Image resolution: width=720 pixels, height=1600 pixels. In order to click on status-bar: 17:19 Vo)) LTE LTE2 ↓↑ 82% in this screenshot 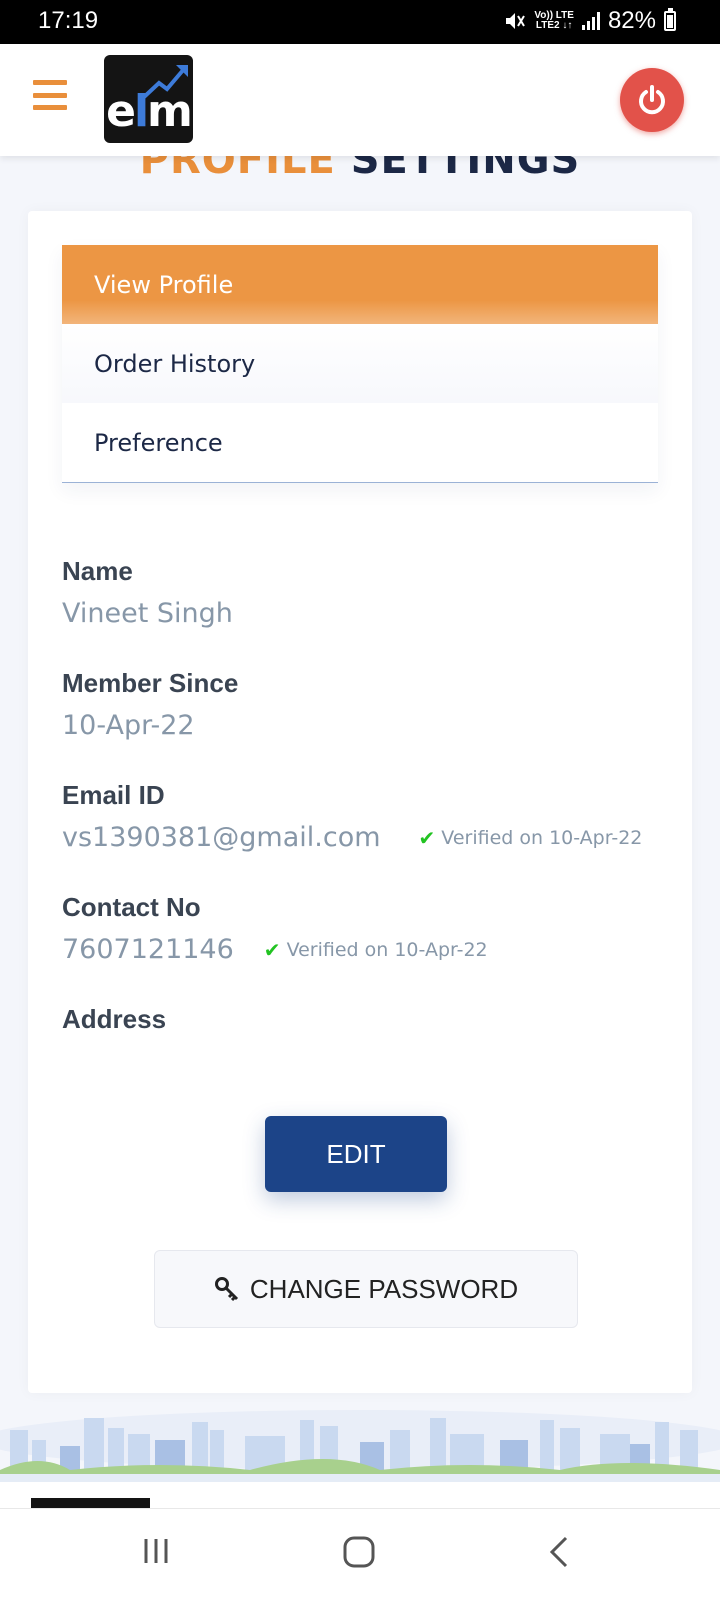, I will do `click(360, 22)`.